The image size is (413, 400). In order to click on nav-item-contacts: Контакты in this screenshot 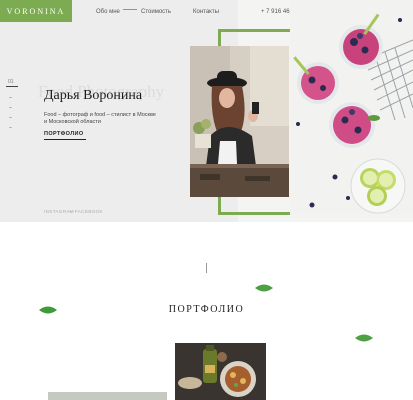, I will do `click(206, 12)`.